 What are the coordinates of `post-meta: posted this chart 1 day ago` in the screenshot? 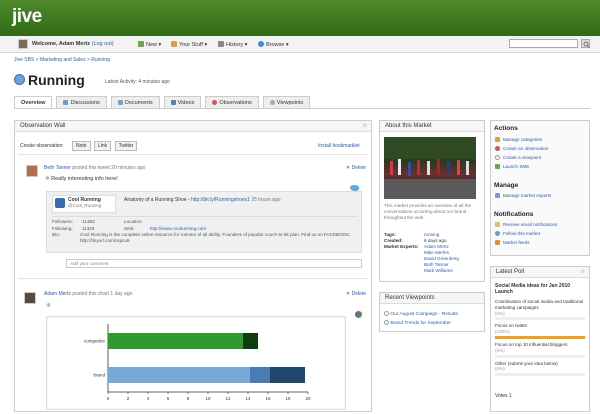 It's located at (102, 294).